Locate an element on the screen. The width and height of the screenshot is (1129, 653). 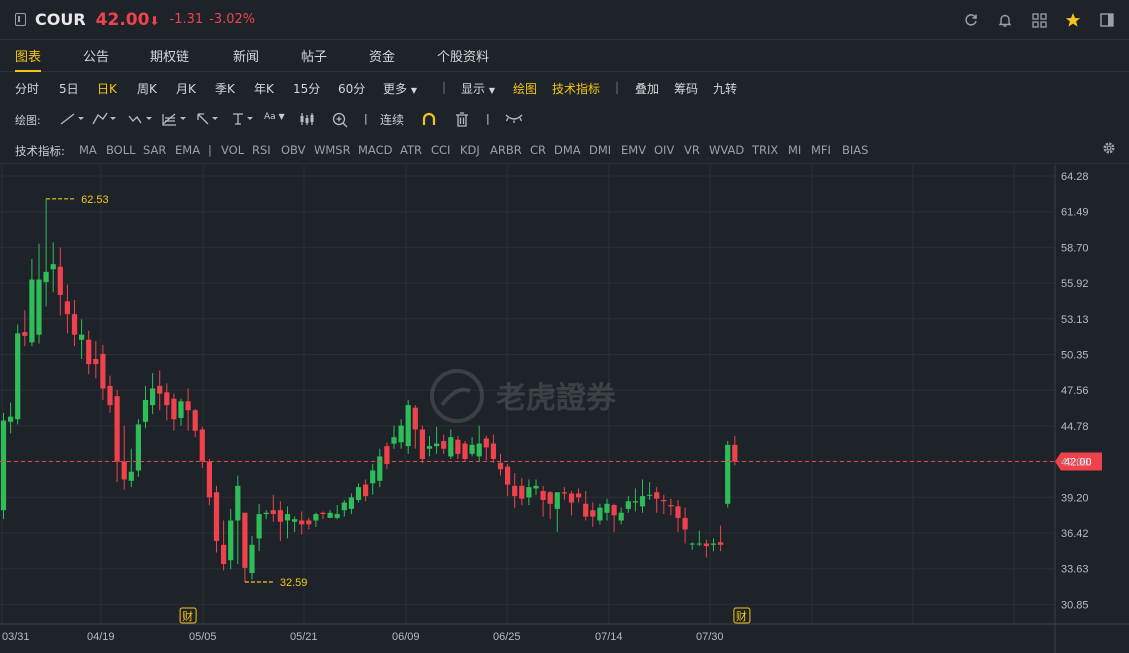
indicator-trix: TRIX is located at coordinates (765, 150).